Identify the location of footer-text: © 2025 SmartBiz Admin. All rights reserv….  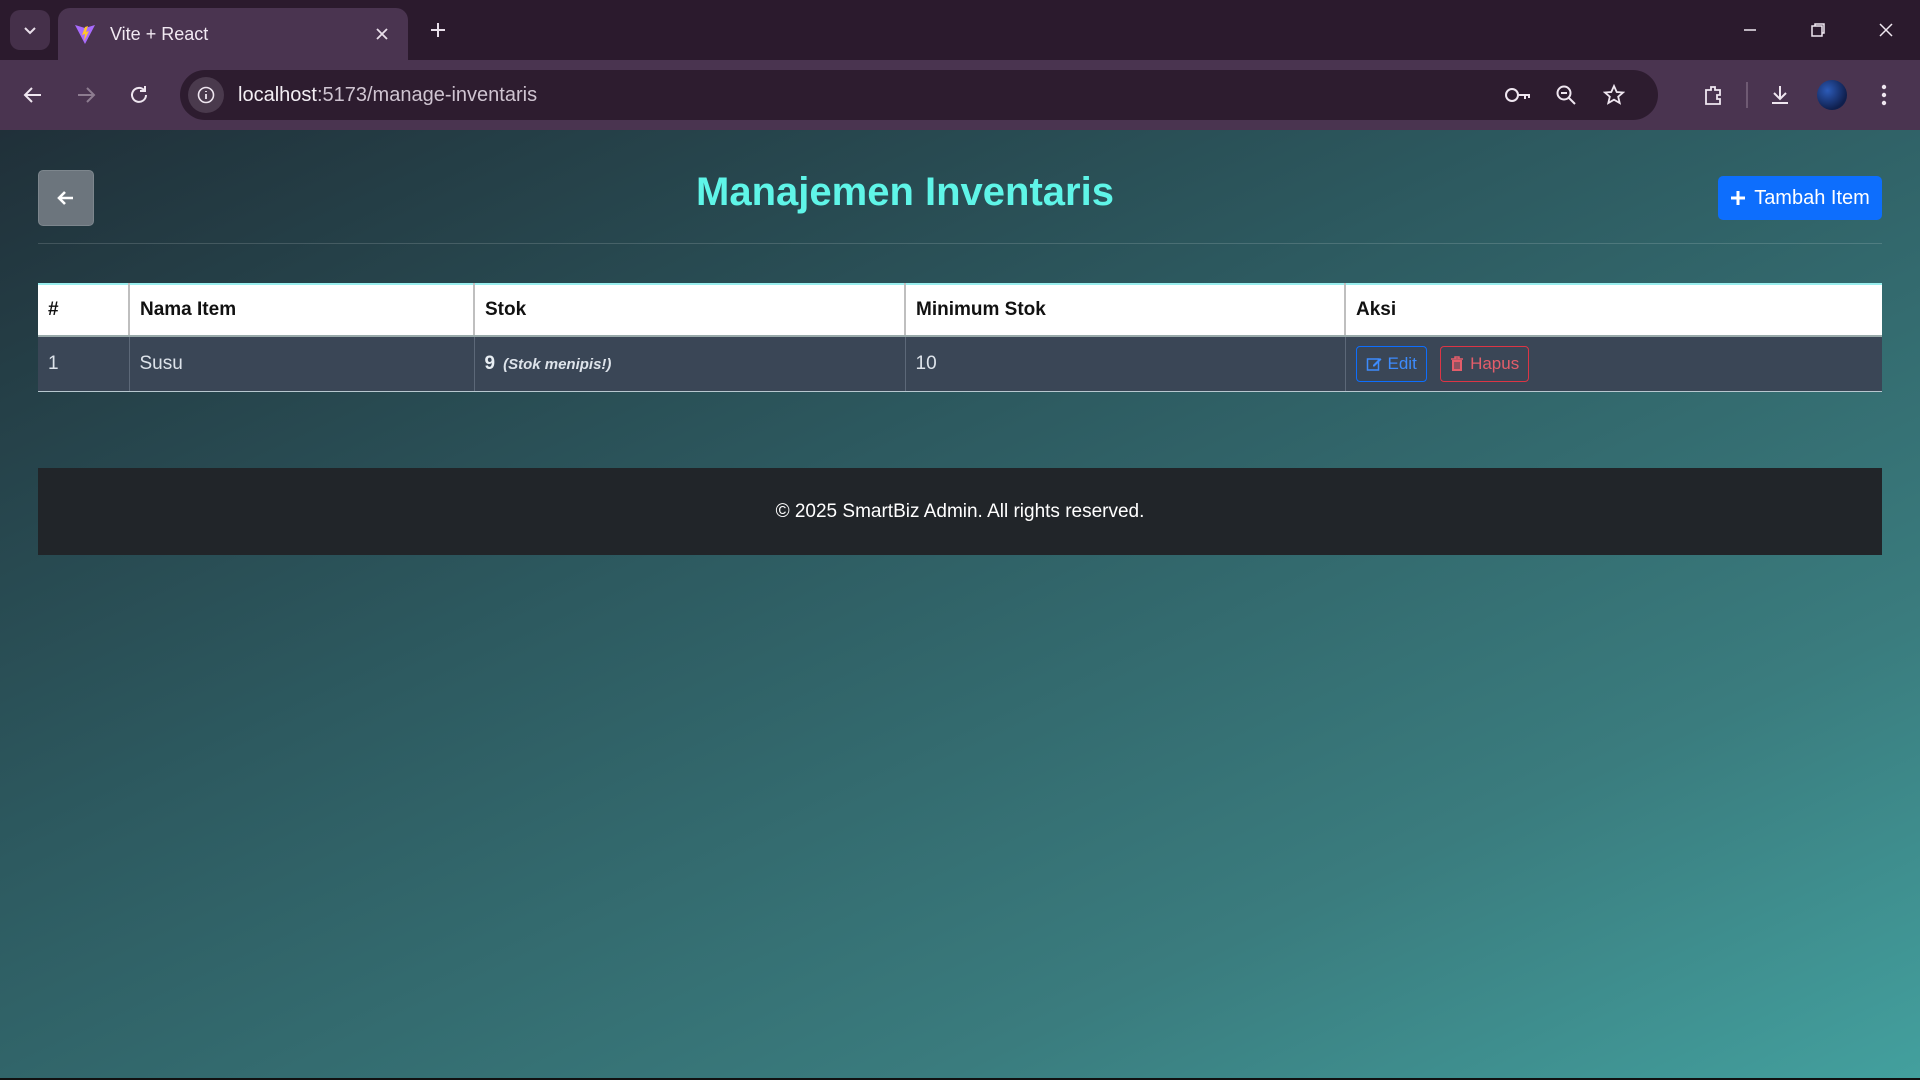
(960, 511).